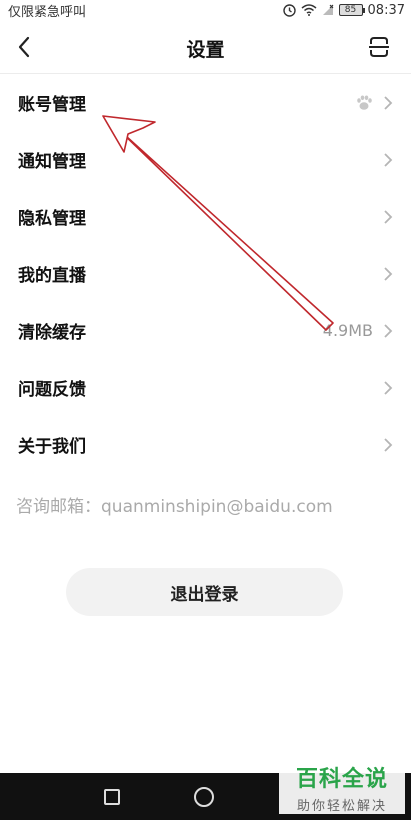  Describe the element at coordinates (205, 387) in the screenshot. I see `settings-item-feedback: 问题反馈` at that location.